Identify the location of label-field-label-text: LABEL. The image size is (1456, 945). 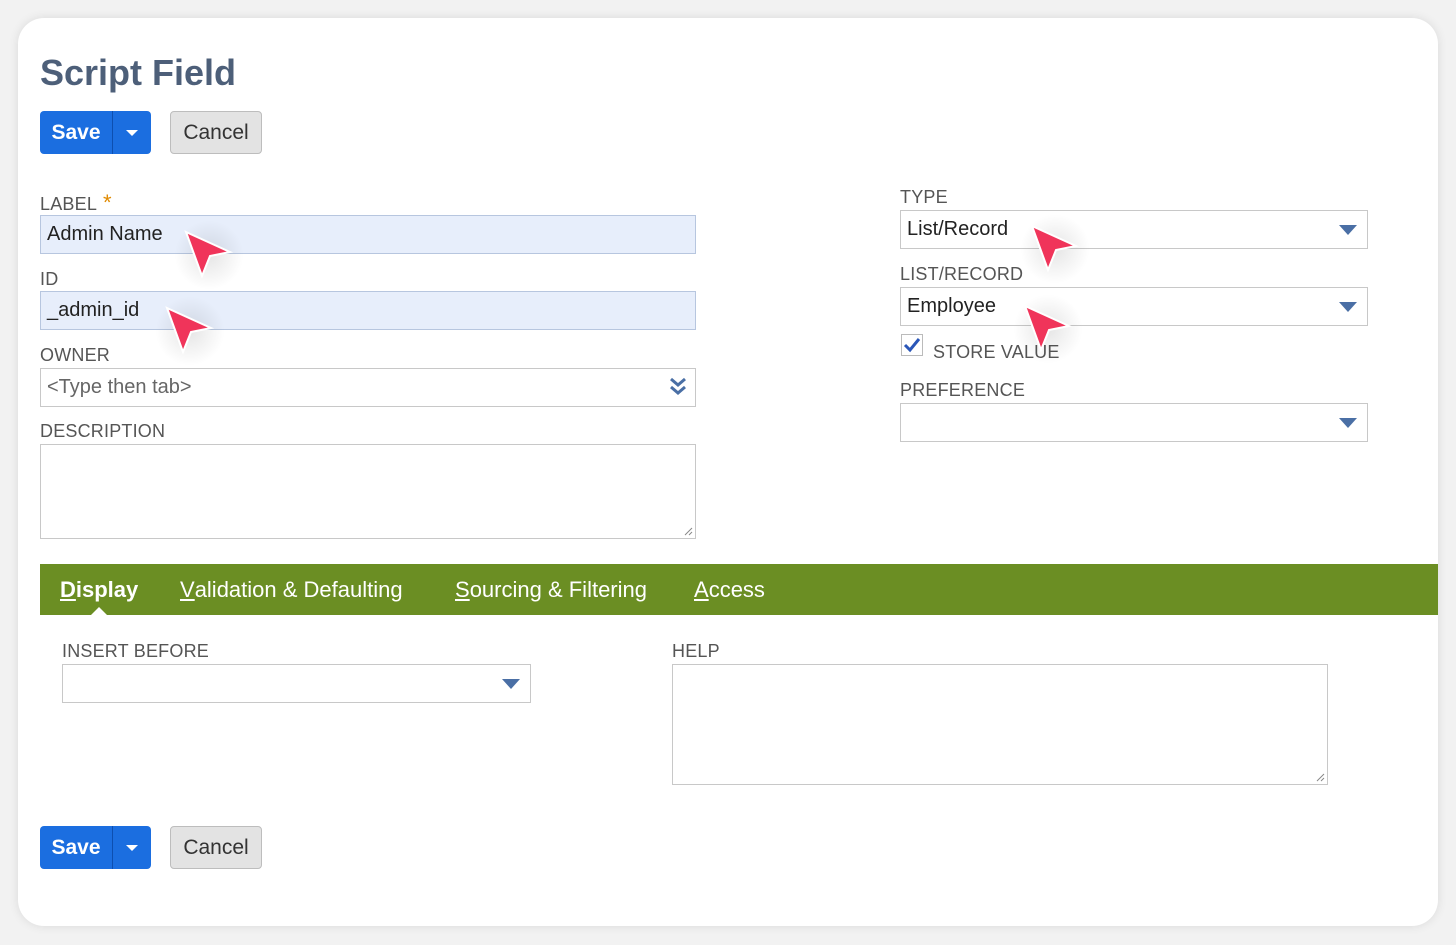
(69, 204).